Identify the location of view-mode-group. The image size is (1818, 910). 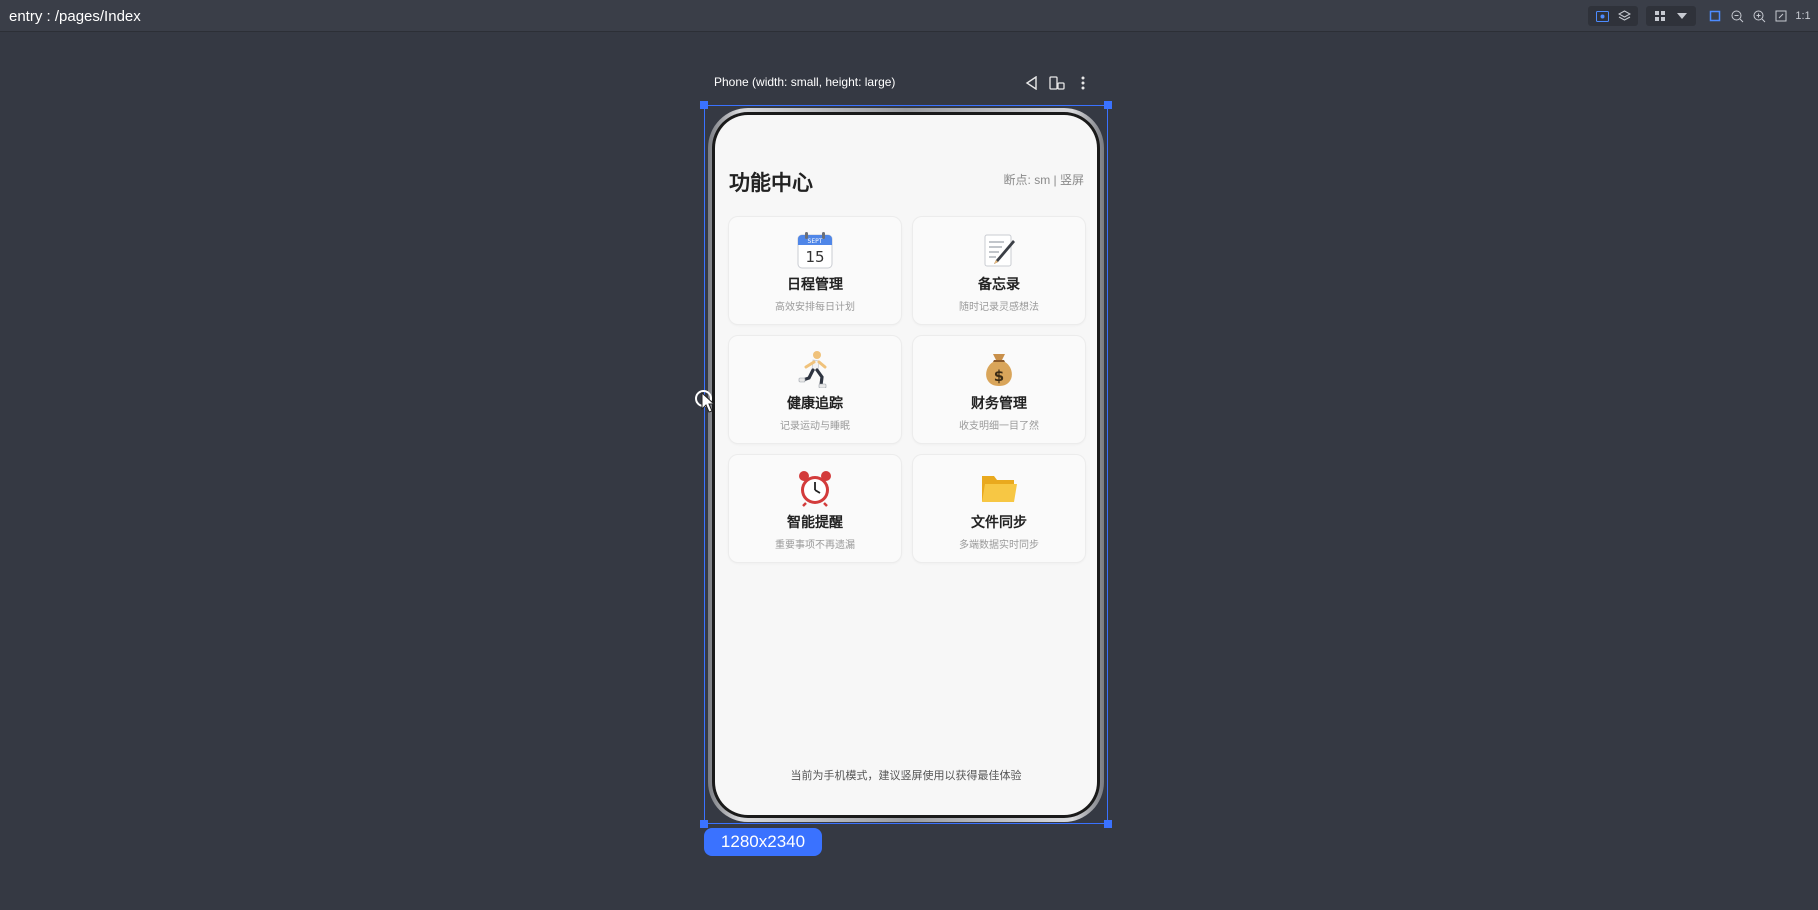
(1613, 16).